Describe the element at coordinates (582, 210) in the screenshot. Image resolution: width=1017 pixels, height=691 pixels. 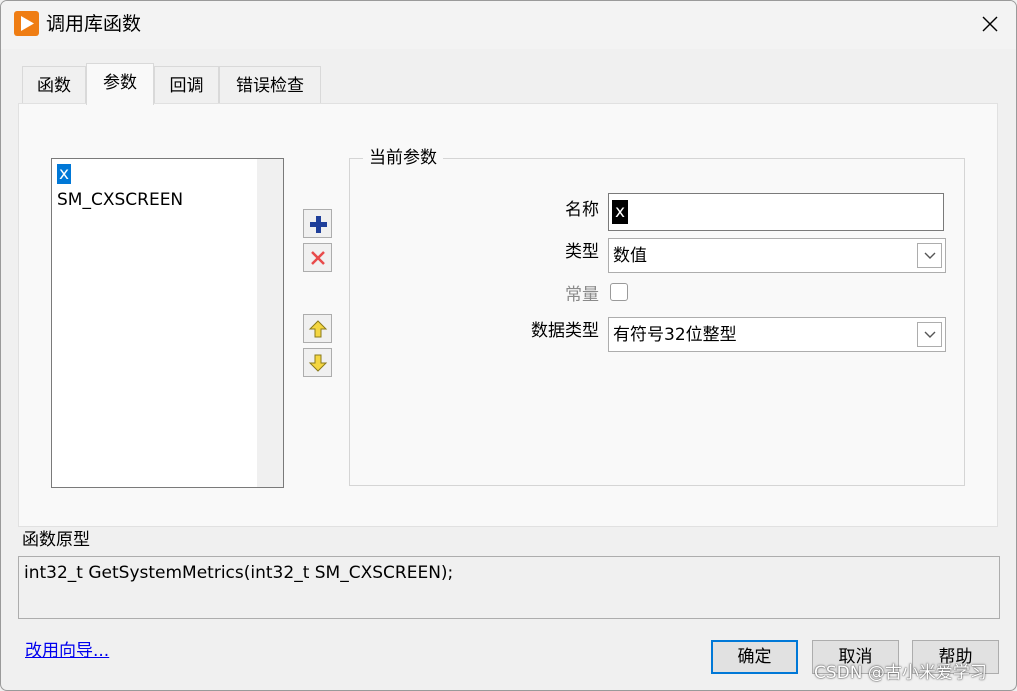
I see `name-label: 名称` at that location.